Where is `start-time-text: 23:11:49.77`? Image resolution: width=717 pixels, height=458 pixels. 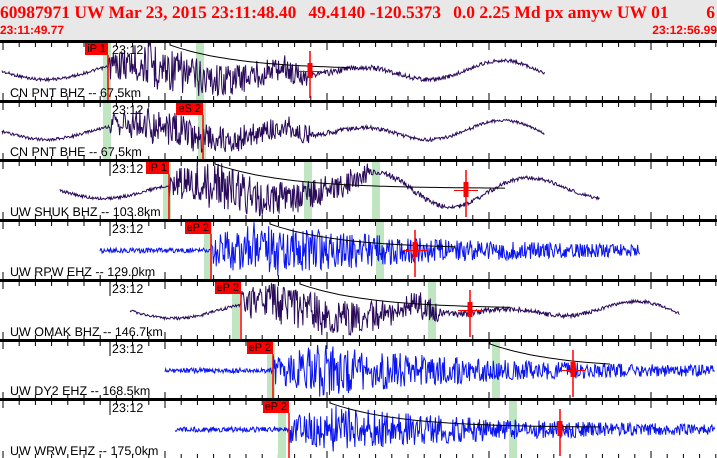 start-time-text: 23:11:49.77 is located at coordinates (32, 30).